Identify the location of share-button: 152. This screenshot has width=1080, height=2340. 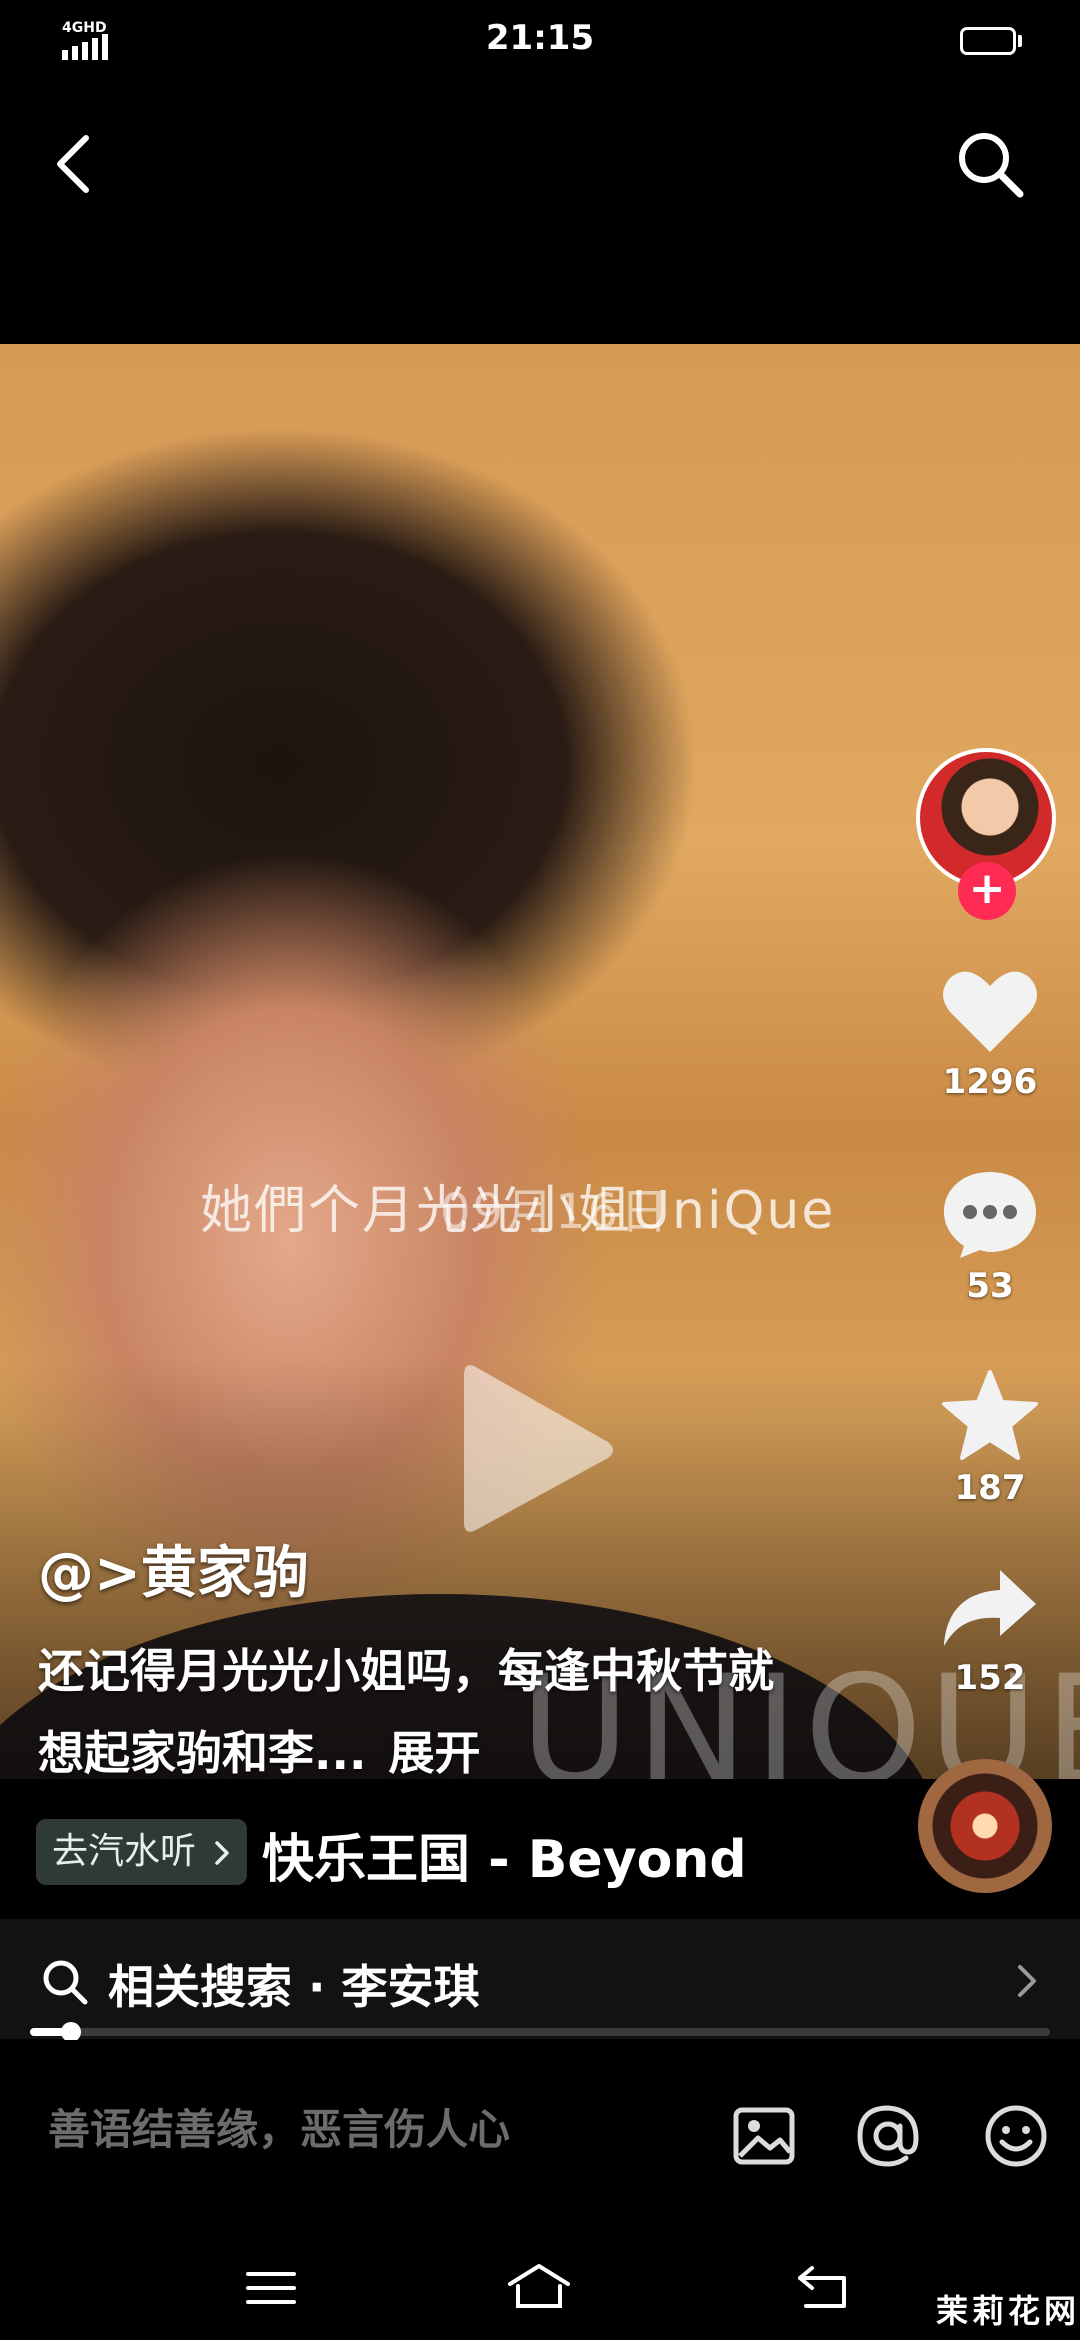
(990, 1632).